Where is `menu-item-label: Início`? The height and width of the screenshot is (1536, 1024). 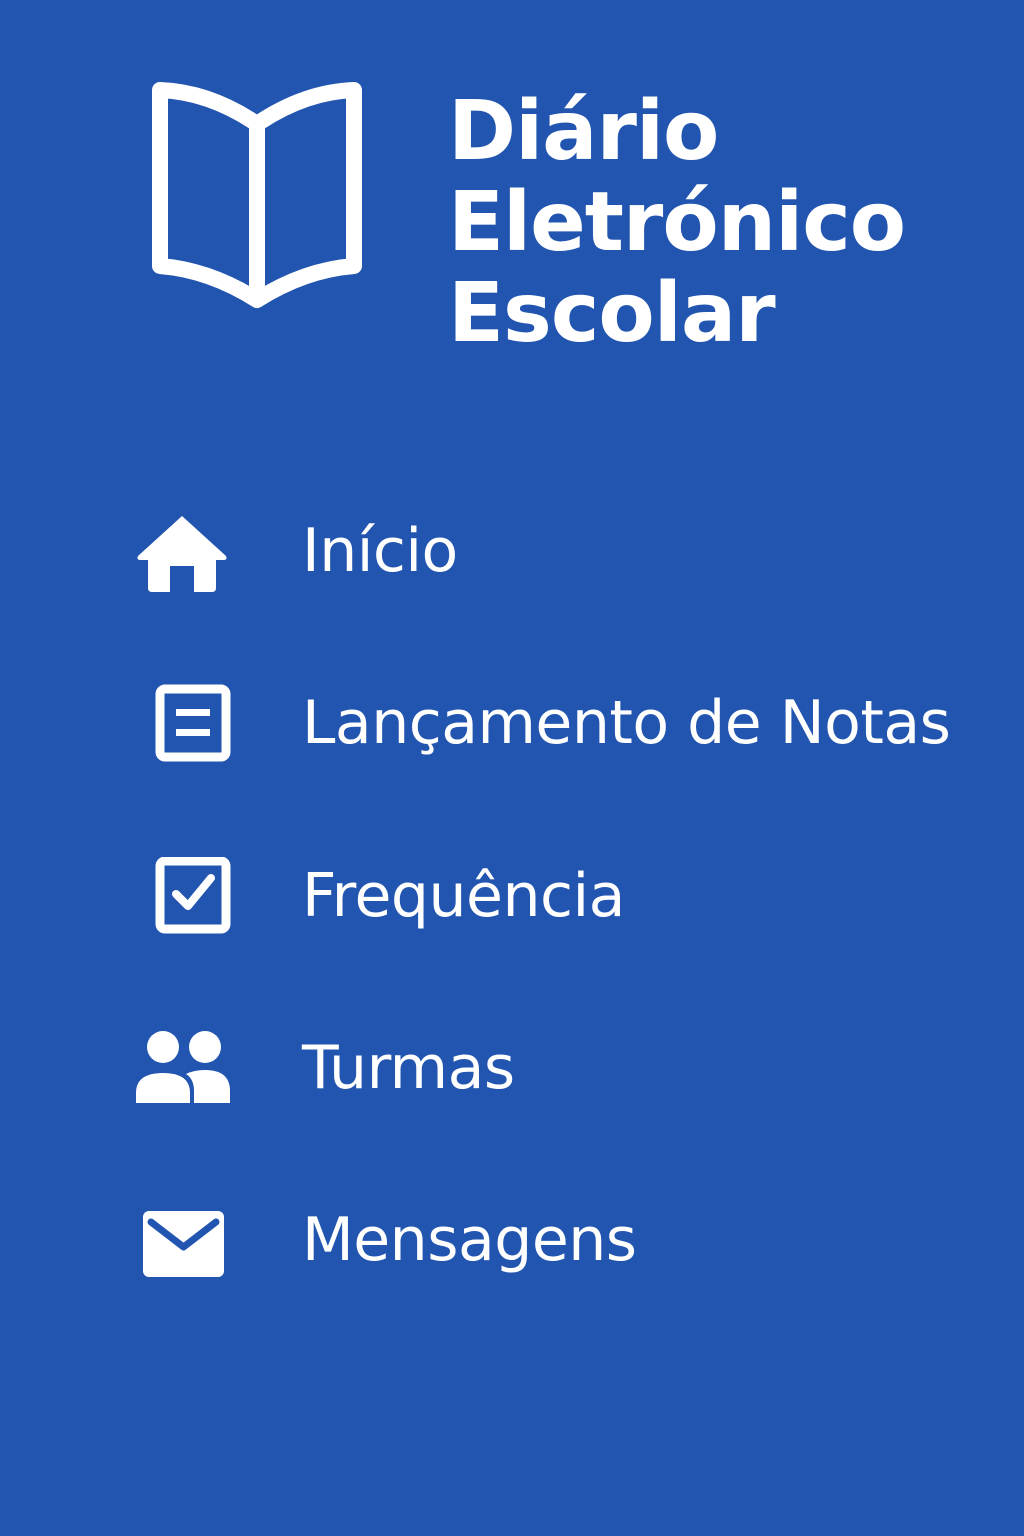 menu-item-label: Início is located at coordinates (380, 551).